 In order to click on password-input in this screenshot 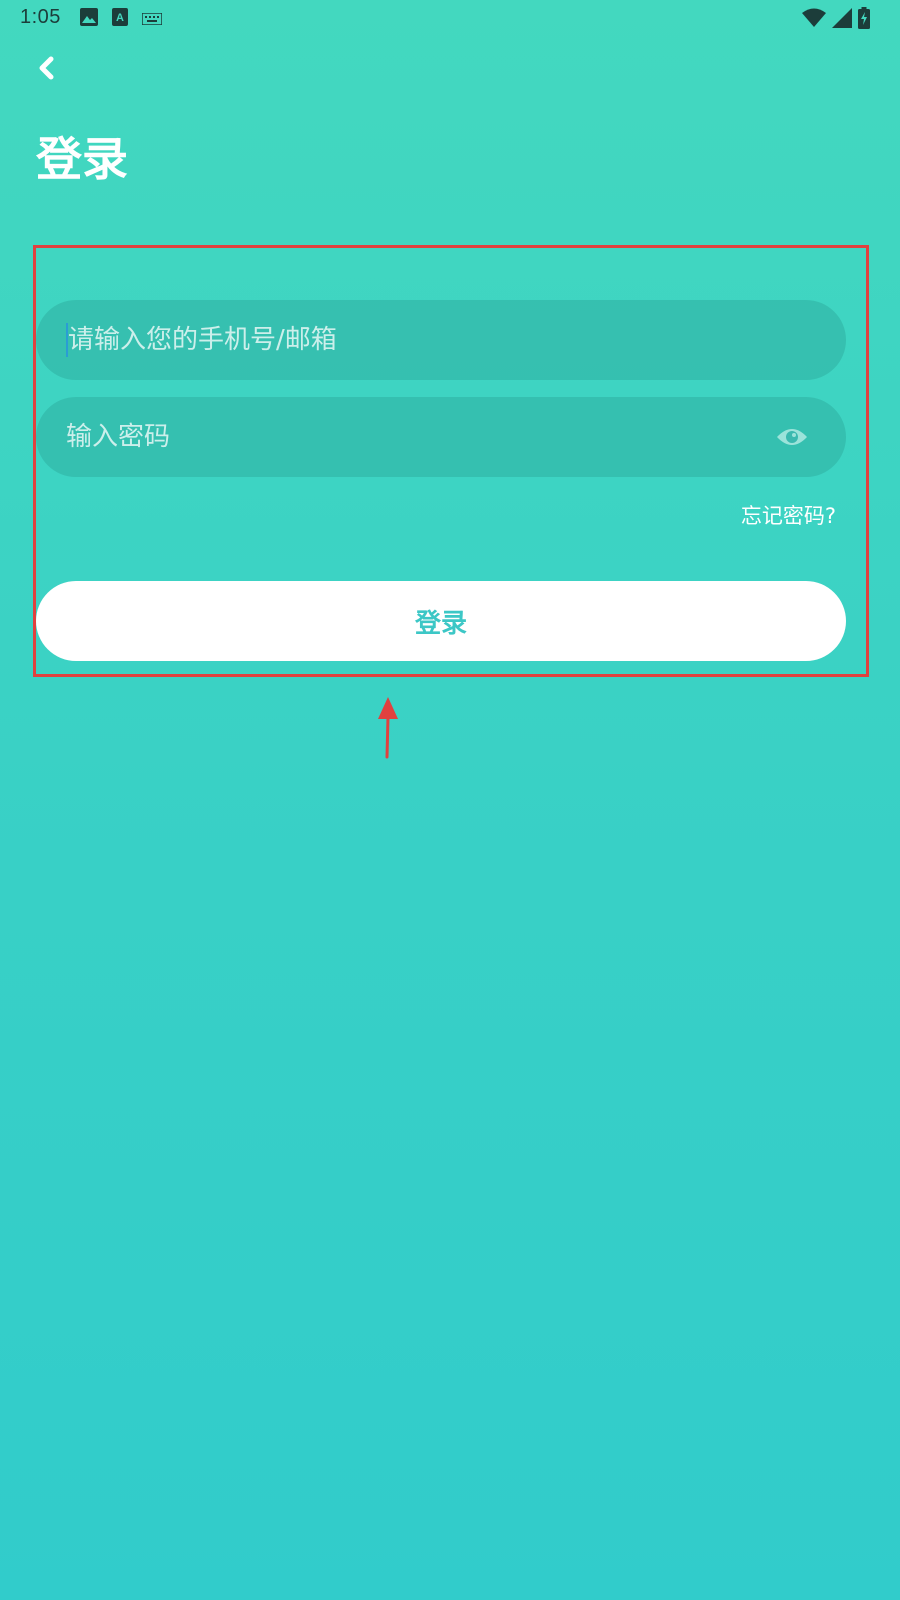, I will do `click(419, 437)`.